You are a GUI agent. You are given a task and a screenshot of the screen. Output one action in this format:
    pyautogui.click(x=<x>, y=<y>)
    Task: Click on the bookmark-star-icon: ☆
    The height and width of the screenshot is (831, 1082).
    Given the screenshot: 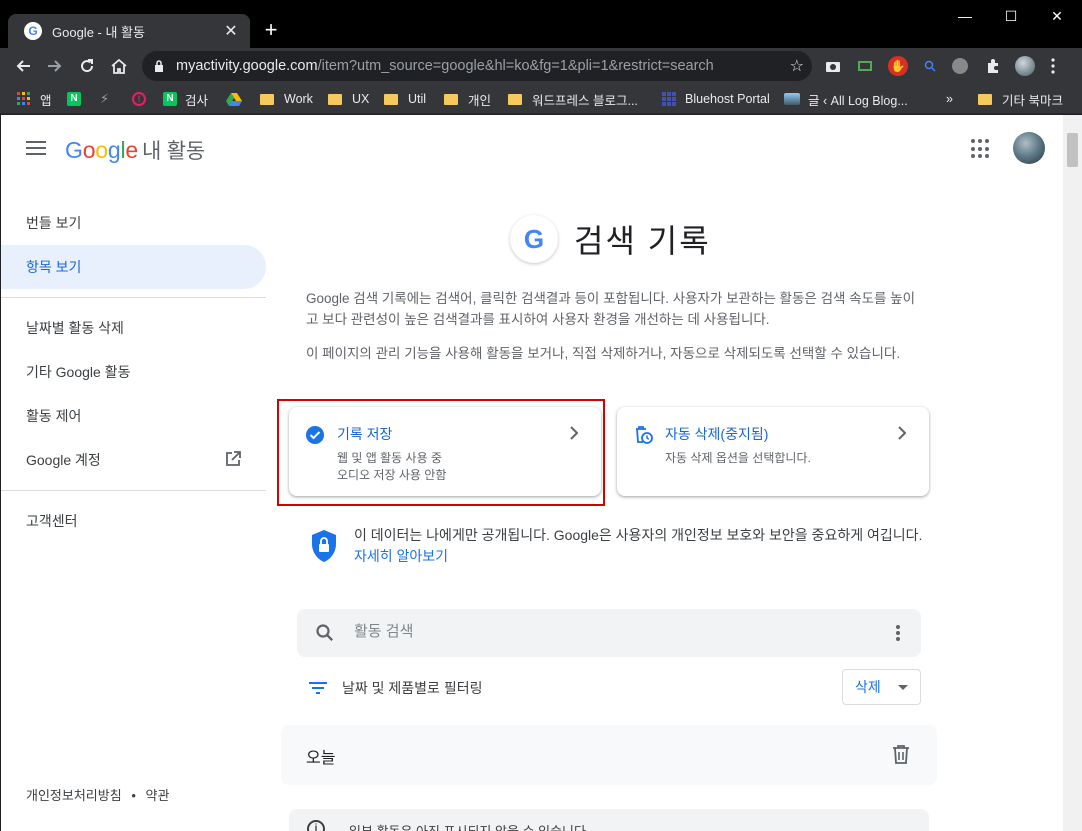 What is the action you would take?
    pyautogui.click(x=797, y=66)
    